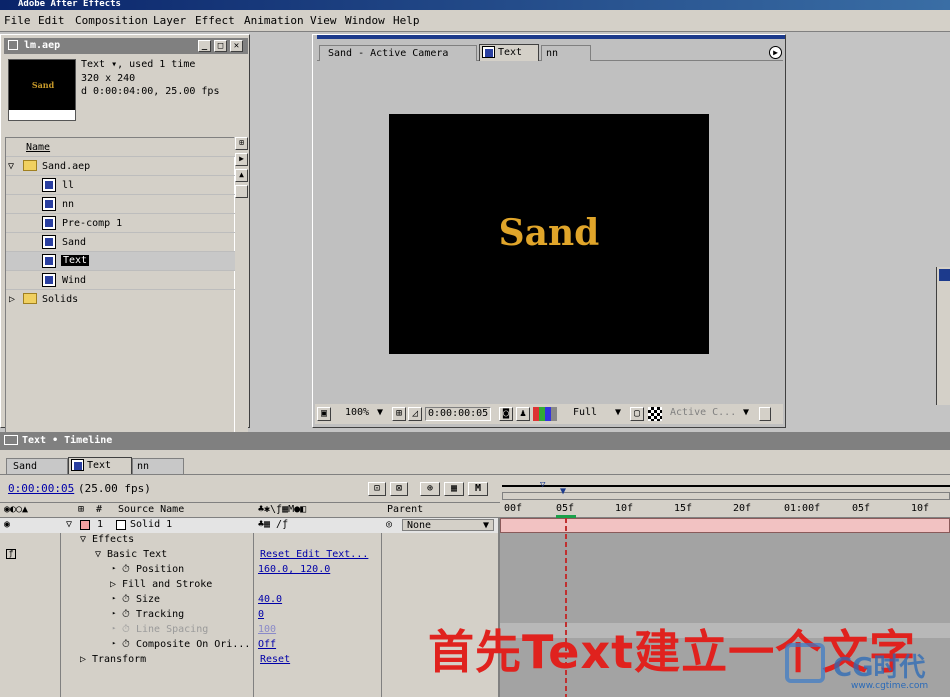 This screenshot has width=950, height=697. Describe the element at coordinates (241, 143) in the screenshot. I see `flowchart-icon: ⊞` at that location.